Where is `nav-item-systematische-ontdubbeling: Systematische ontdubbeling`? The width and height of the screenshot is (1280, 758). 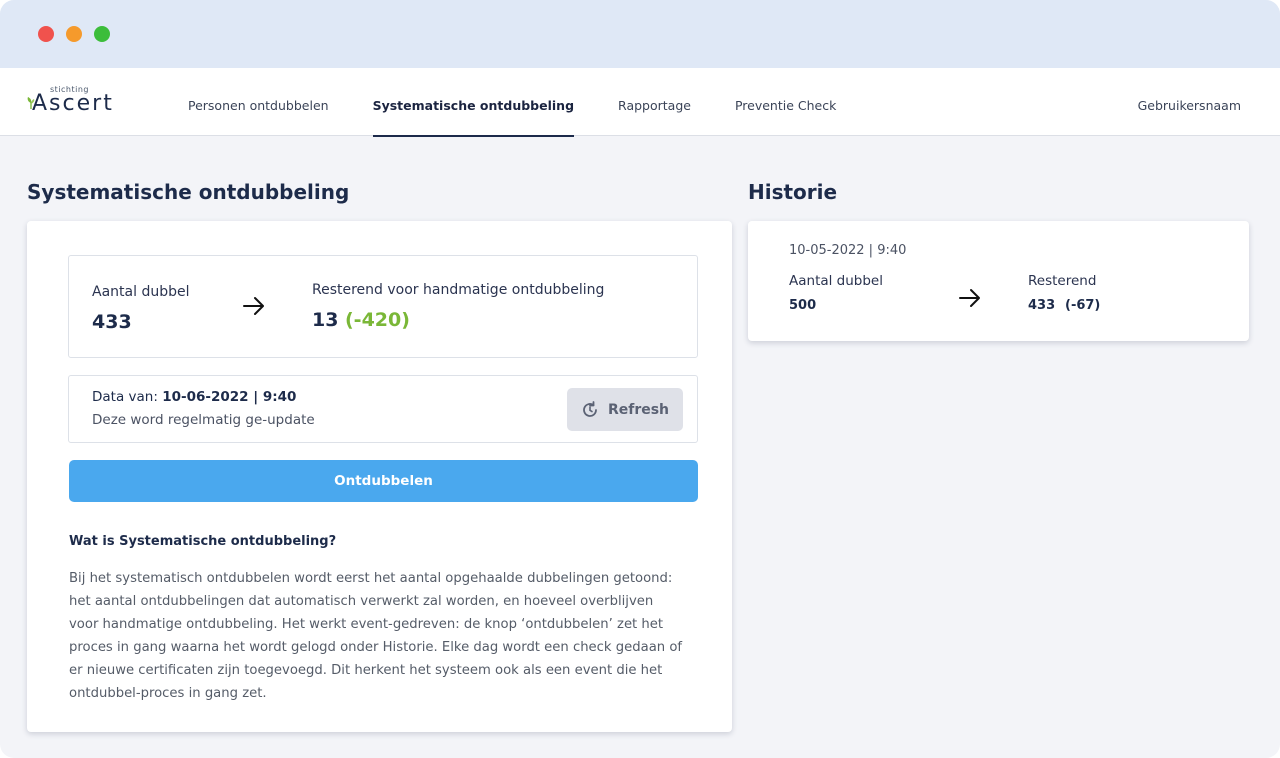
nav-item-systematische-ontdubbeling: Systematische ontdubbeling is located at coordinates (473, 102).